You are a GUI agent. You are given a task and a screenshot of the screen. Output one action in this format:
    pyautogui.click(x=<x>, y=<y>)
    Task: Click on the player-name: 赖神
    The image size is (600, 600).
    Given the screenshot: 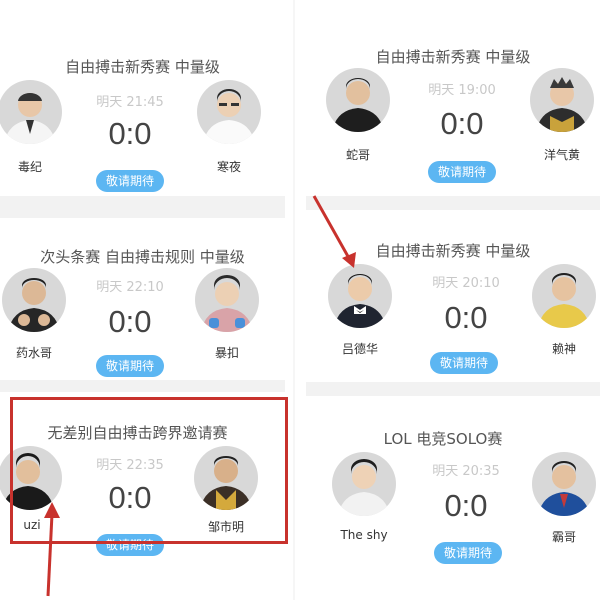 What is the action you would take?
    pyautogui.click(x=563, y=349)
    